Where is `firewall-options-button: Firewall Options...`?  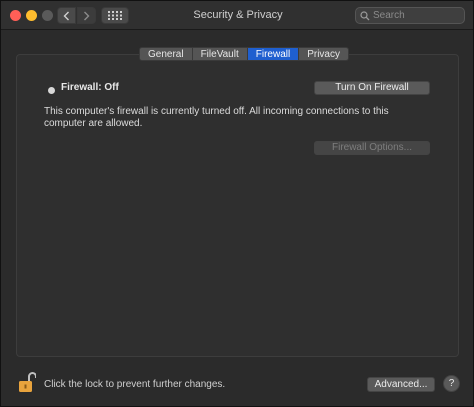
firewall-options-button: Firewall Options... is located at coordinates (372, 148).